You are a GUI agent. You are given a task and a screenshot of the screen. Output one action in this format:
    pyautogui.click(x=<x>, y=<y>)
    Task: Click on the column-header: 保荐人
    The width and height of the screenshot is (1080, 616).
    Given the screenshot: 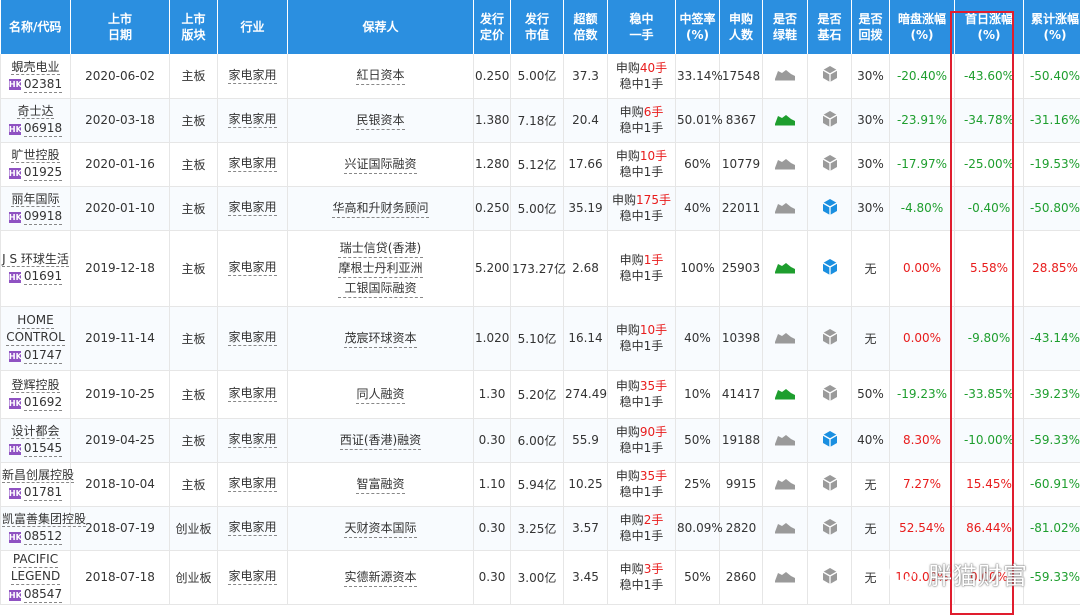 What is the action you would take?
    pyautogui.click(x=380, y=27)
    